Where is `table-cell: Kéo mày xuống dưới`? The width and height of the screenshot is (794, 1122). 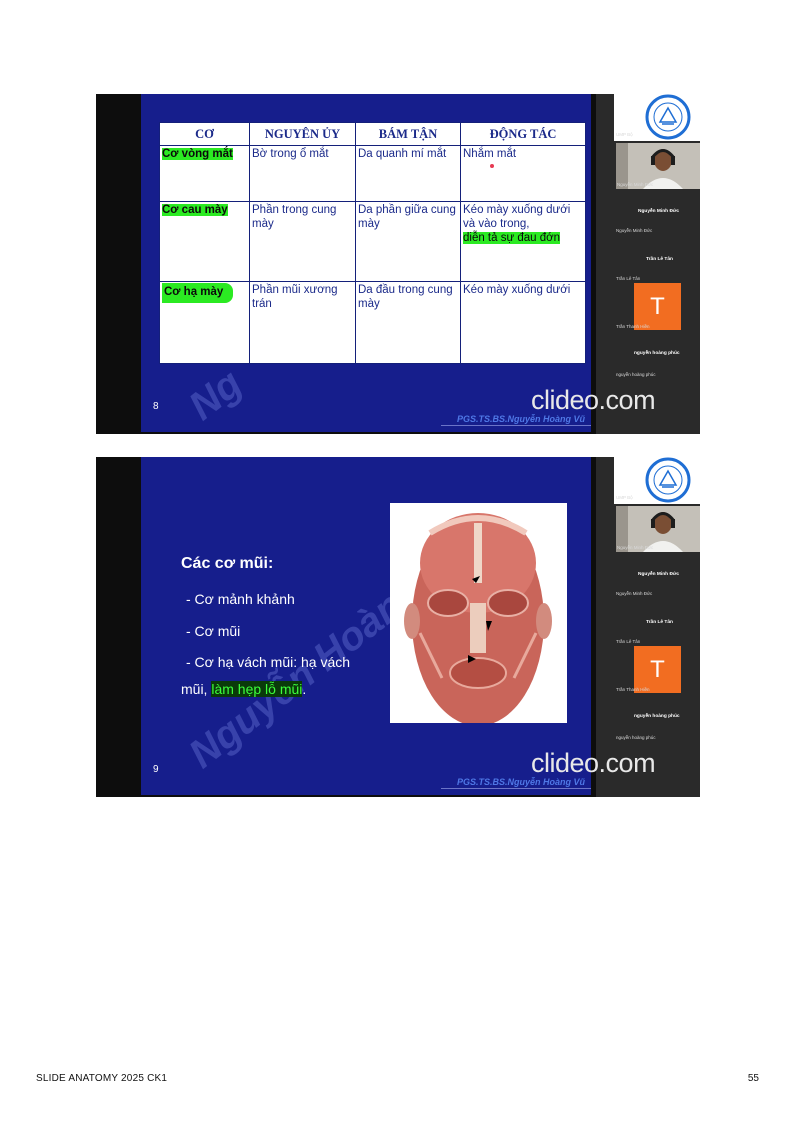 table-cell: Kéo mày xuống dưới is located at coordinates (523, 322).